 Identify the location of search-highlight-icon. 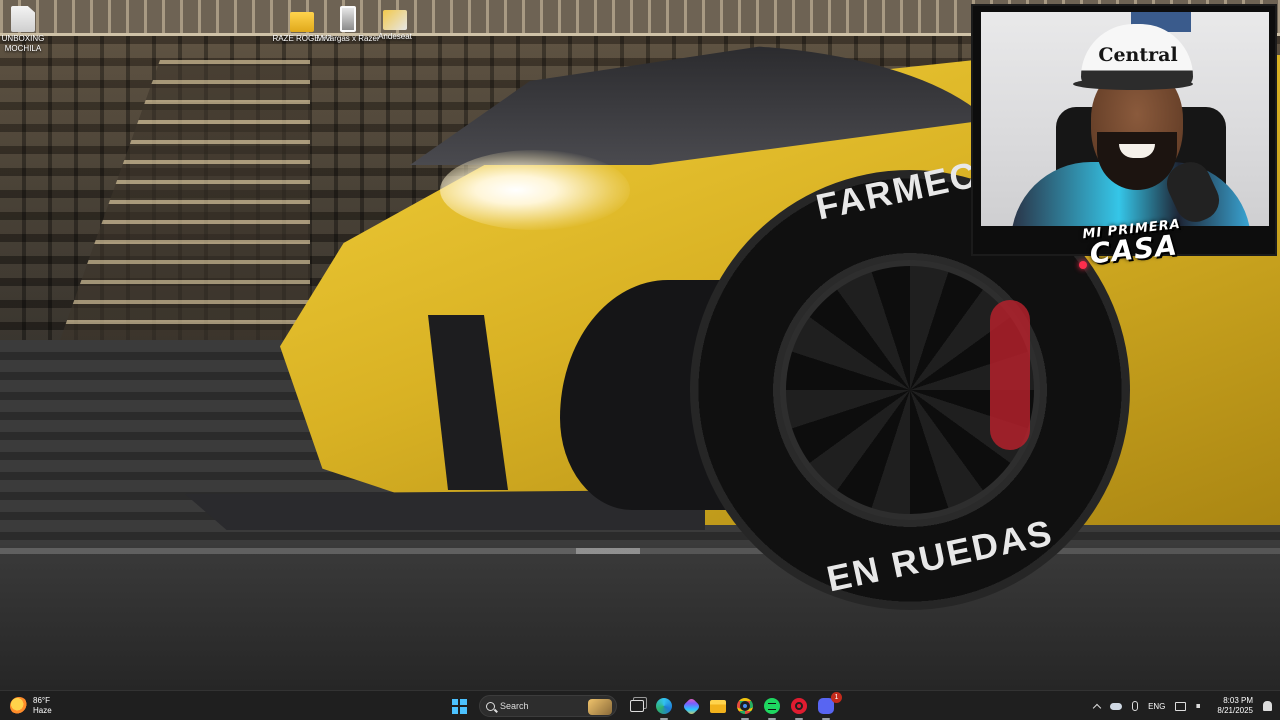
(600, 707).